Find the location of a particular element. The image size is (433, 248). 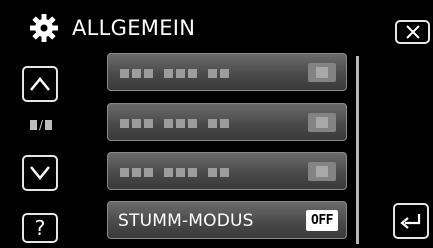

chevron-up-icon is located at coordinates (40, 84).